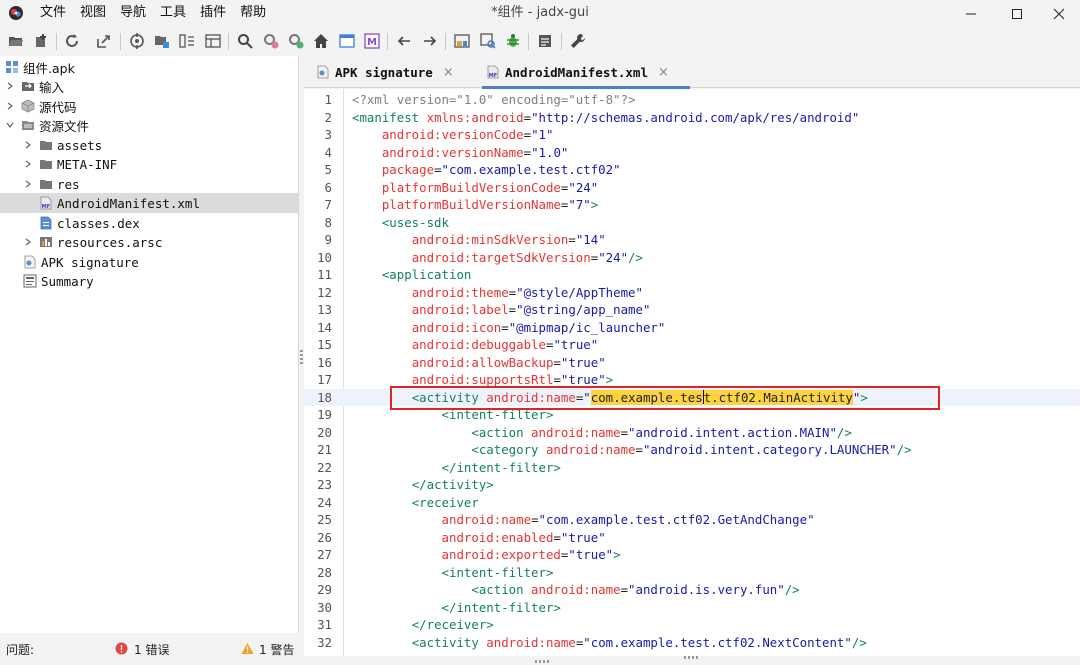 The height and width of the screenshot is (665, 1080). Describe the element at coordinates (692, 135) in the screenshot. I see `code-line: 3 android:versionCode="1"` at that location.